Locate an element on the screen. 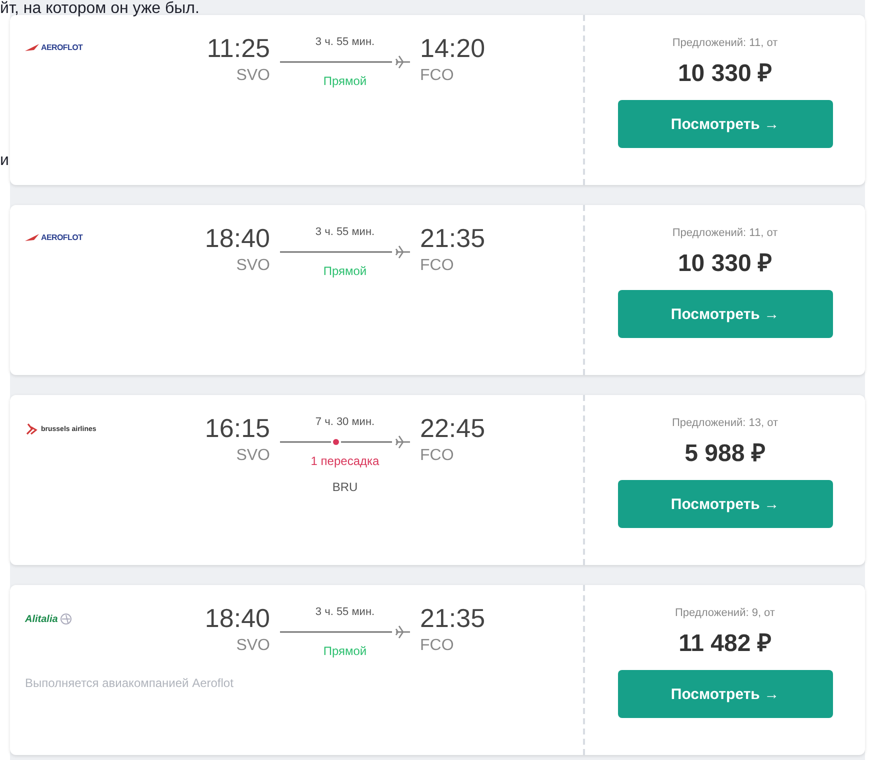 Image resolution: width=870 pixels, height=760 pixels. flight-duration: 7 ч. 30 мин. is located at coordinates (345, 422).